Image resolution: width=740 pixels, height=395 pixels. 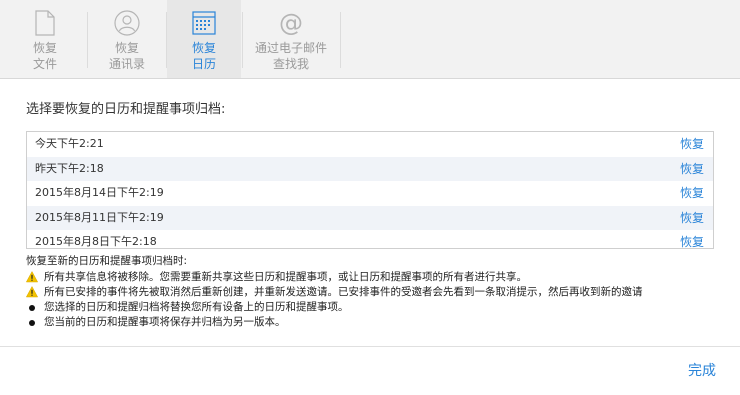 What do you see at coordinates (340, 40) in the screenshot?
I see `divider` at bounding box center [340, 40].